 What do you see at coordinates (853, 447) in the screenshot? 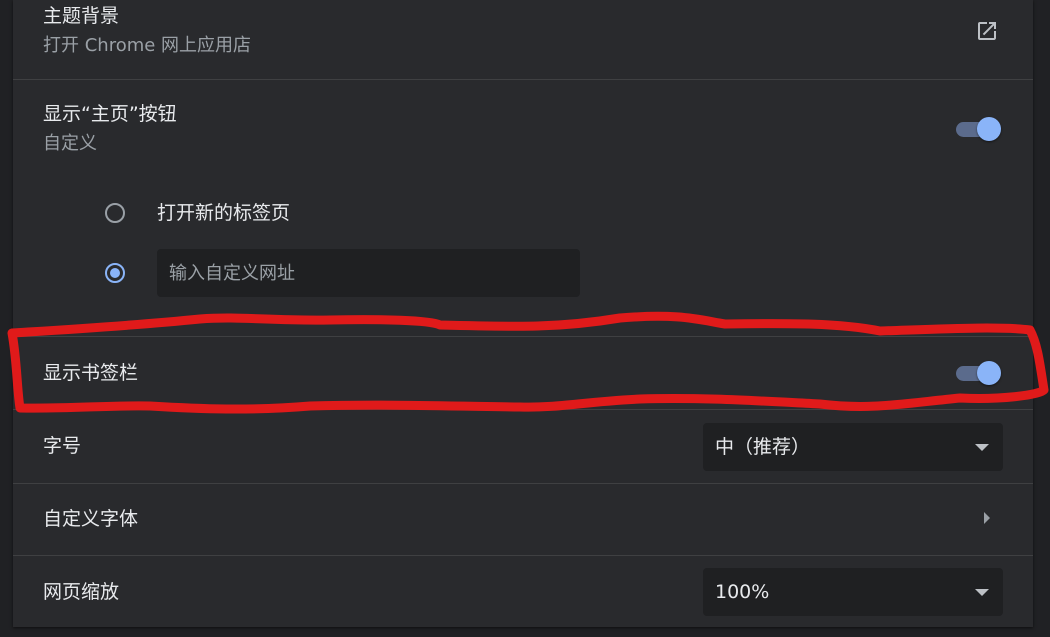
I see `font-size-select: 中（推荐）` at bounding box center [853, 447].